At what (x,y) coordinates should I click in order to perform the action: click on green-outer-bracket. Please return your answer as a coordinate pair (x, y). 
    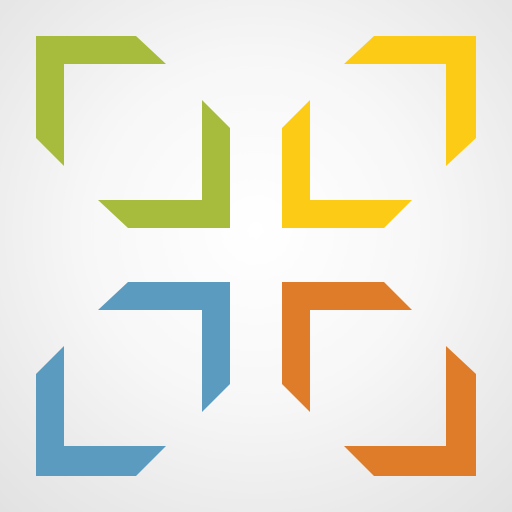
    Looking at the image, I should click on (101, 101).